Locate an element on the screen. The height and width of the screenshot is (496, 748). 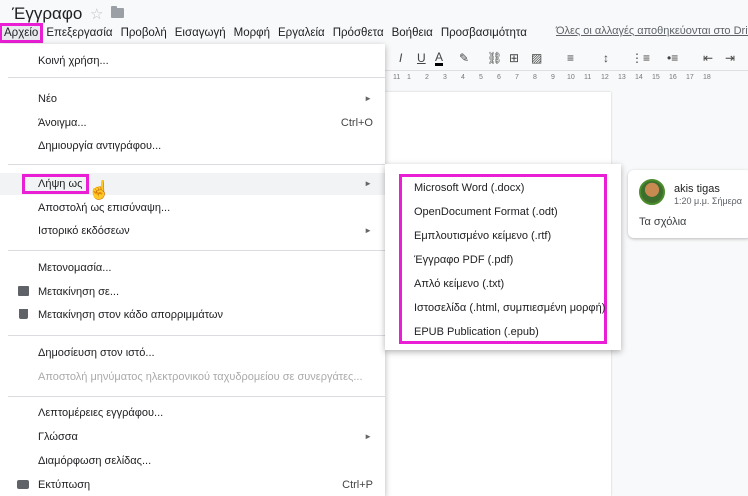
hand-cursor-icon: ☝ is located at coordinates (99, 190).